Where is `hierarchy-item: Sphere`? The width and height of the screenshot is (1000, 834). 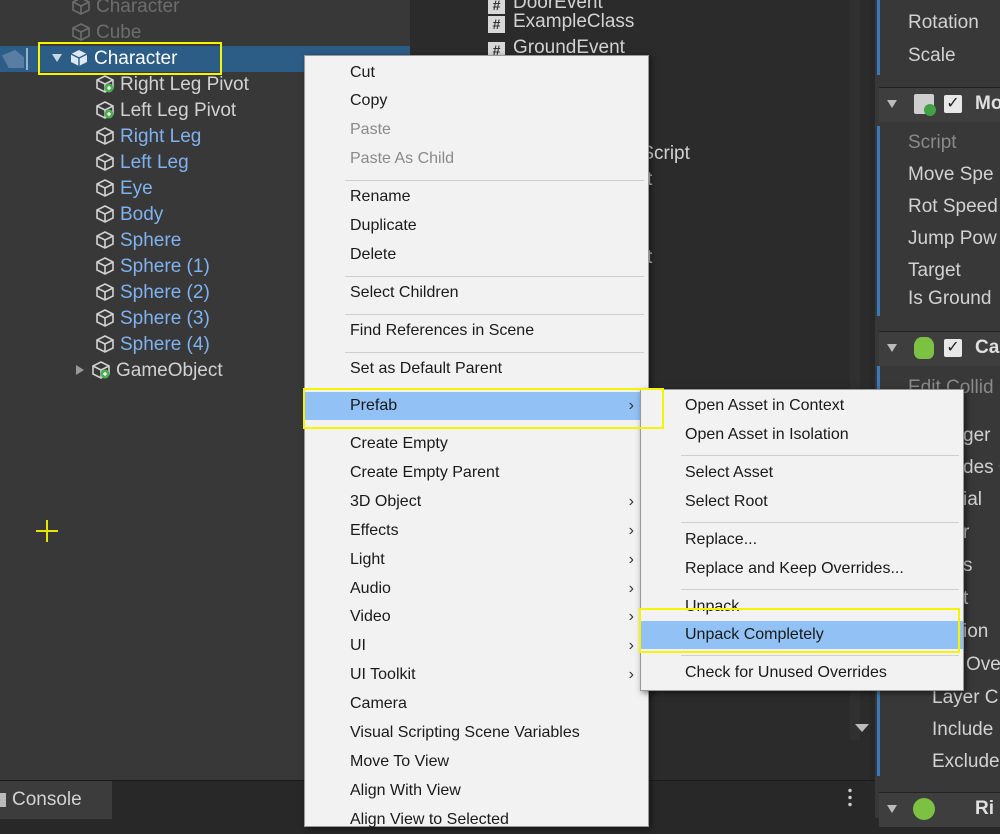 hierarchy-item: Sphere is located at coordinates (138, 241).